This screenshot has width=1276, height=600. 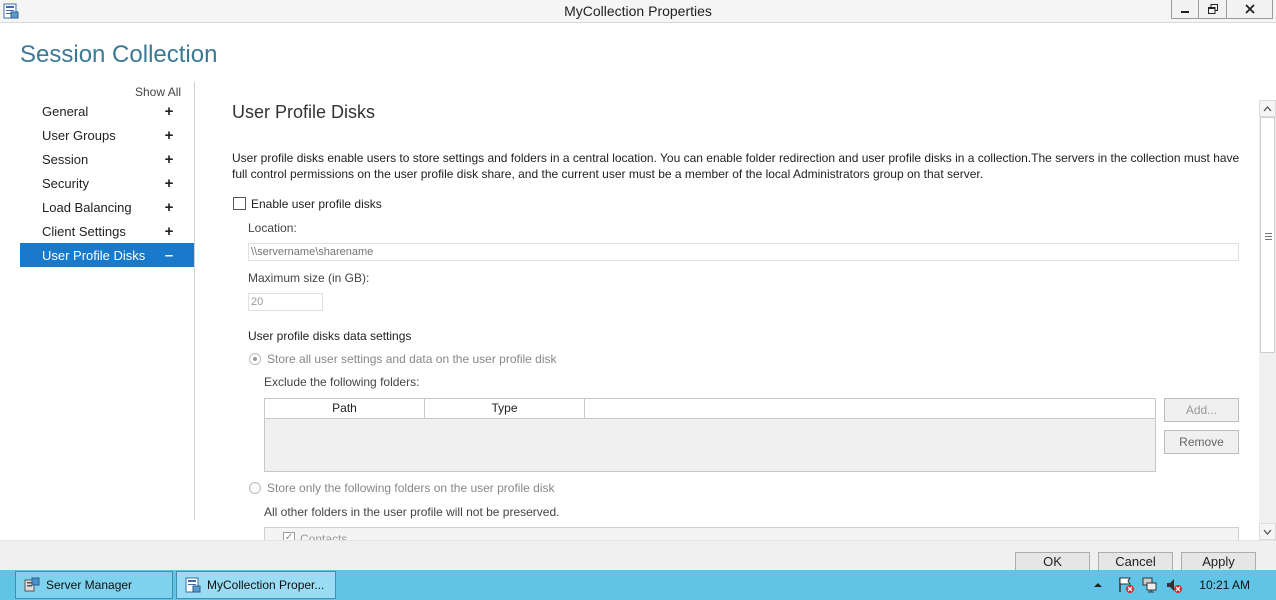 I want to click on nav-item-label: Client Settings, so click(x=84, y=231).